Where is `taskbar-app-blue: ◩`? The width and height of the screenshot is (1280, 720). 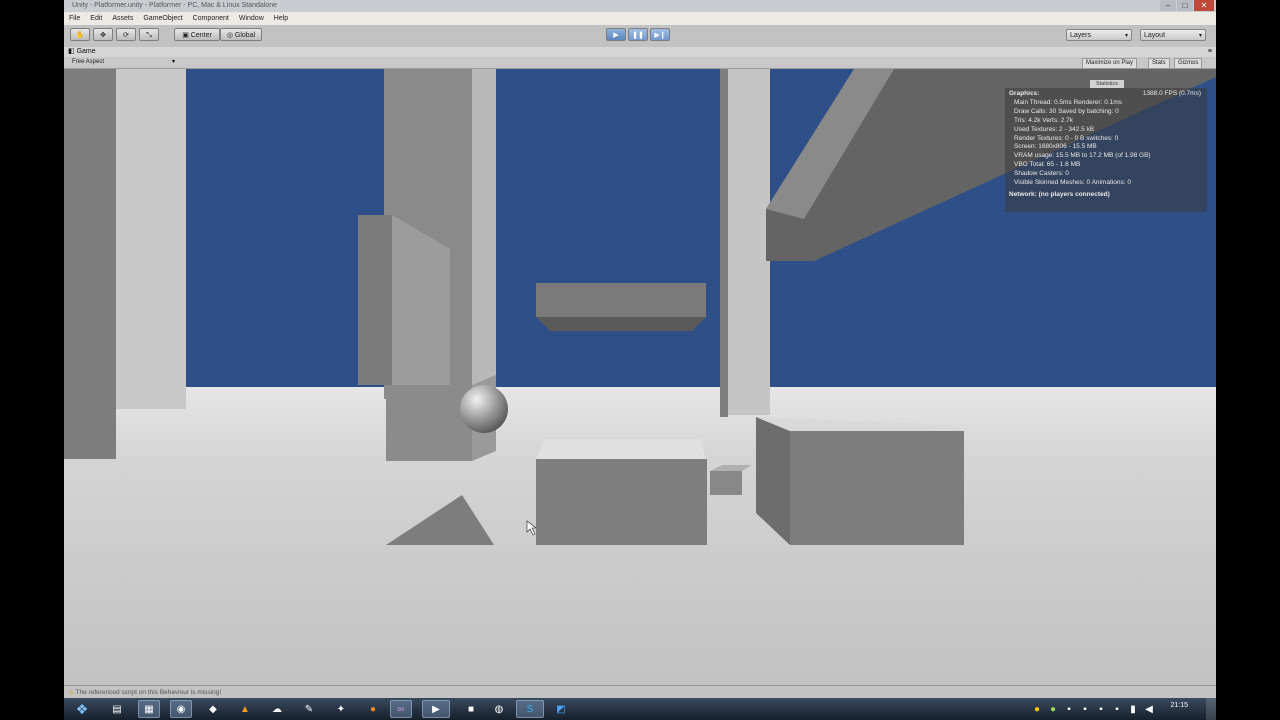 taskbar-app-blue: ◩ is located at coordinates (561, 709).